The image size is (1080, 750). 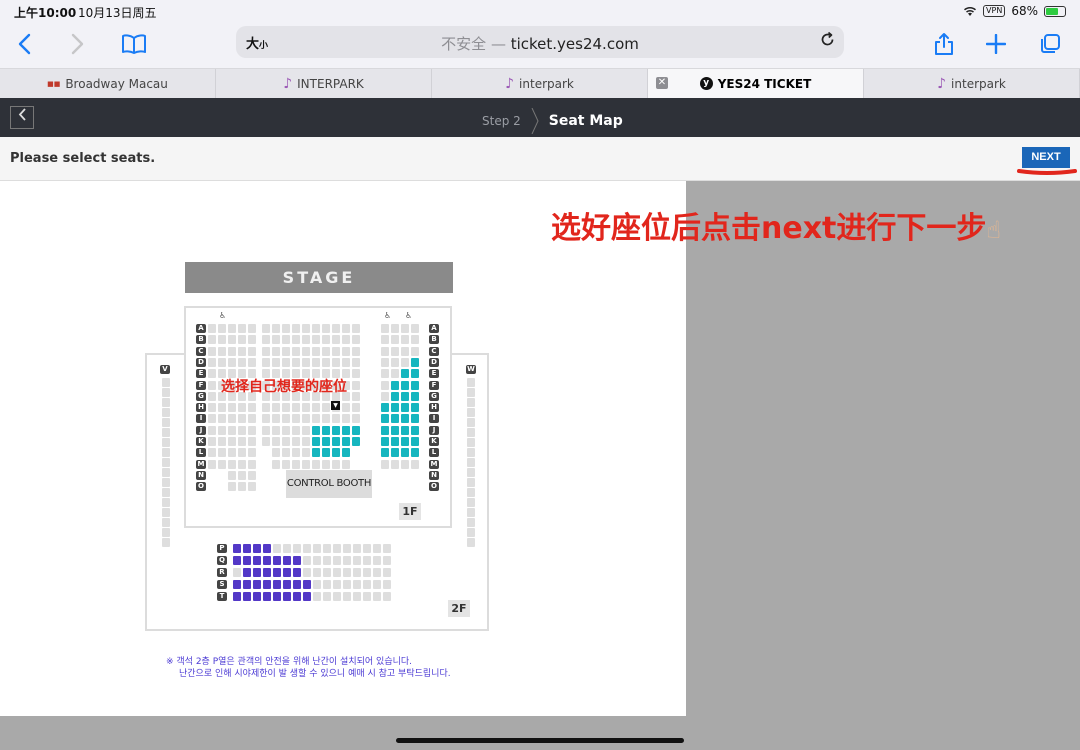 I want to click on bookmarks-icon, so click(x=134, y=44).